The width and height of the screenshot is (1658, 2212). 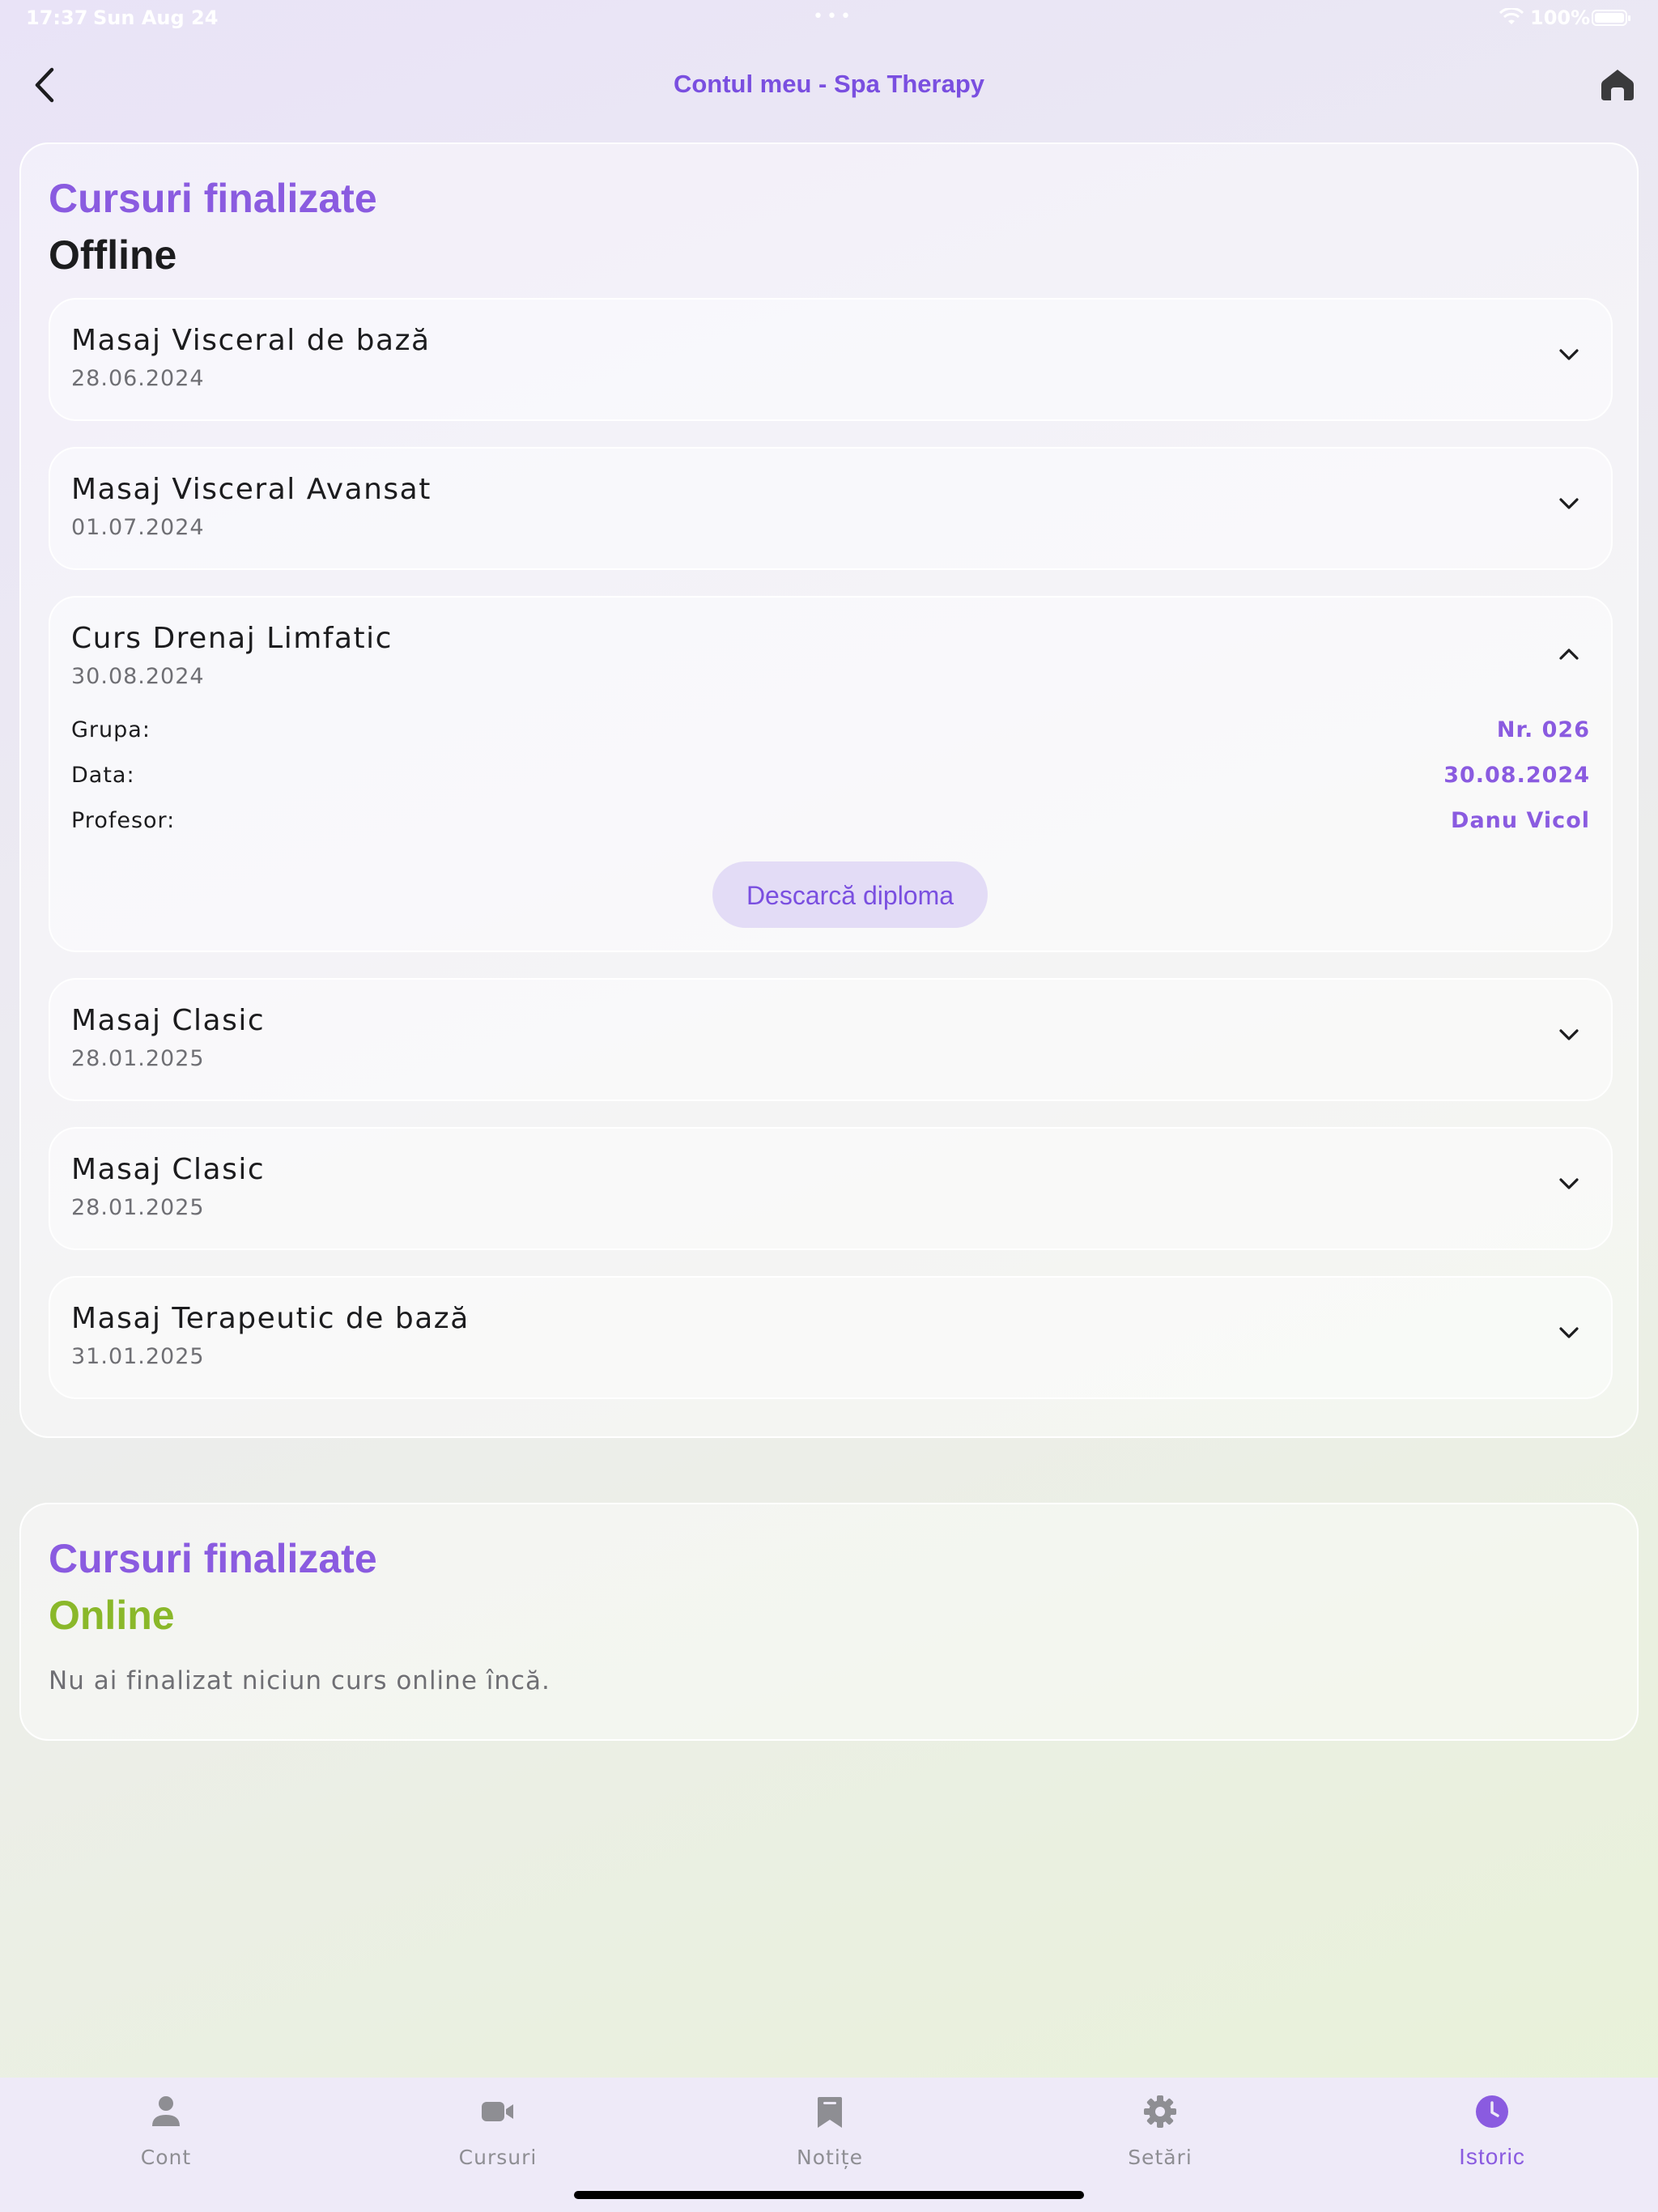 What do you see at coordinates (166, 2111) in the screenshot?
I see `person-icon` at bounding box center [166, 2111].